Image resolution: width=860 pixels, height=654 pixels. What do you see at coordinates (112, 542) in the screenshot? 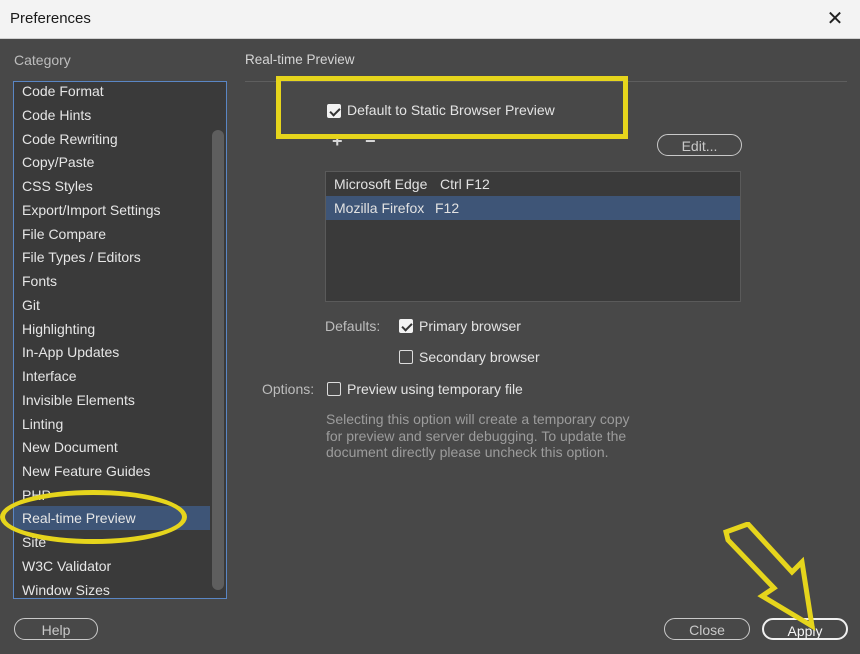
I see `category-item-site: Site` at bounding box center [112, 542].